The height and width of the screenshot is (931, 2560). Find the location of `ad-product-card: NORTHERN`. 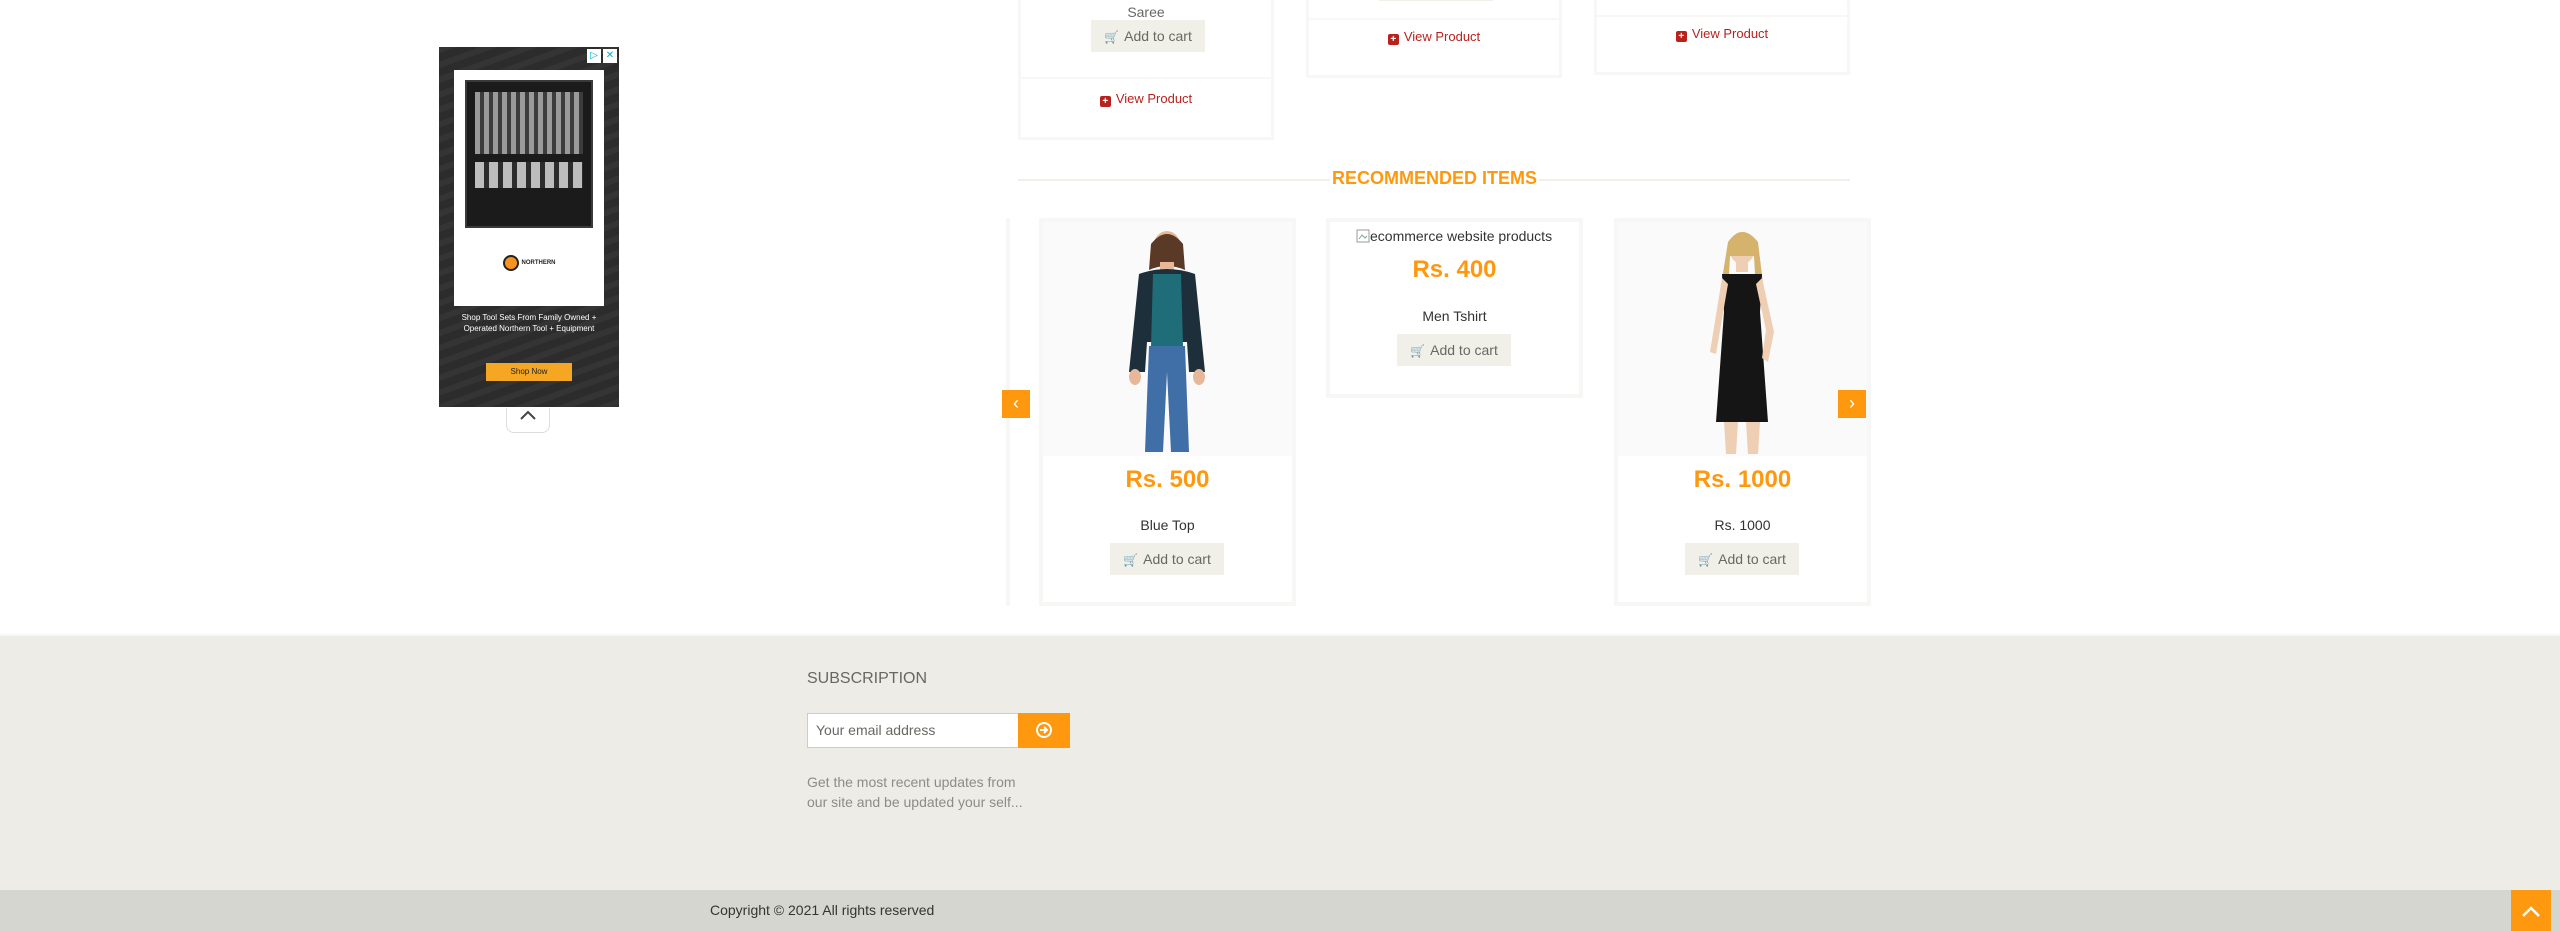

ad-product-card: NORTHERN is located at coordinates (529, 188).